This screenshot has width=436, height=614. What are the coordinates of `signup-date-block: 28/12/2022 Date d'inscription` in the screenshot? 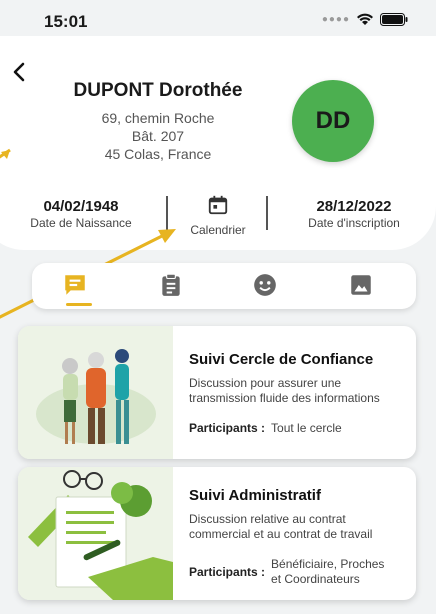 It's located at (354, 214).